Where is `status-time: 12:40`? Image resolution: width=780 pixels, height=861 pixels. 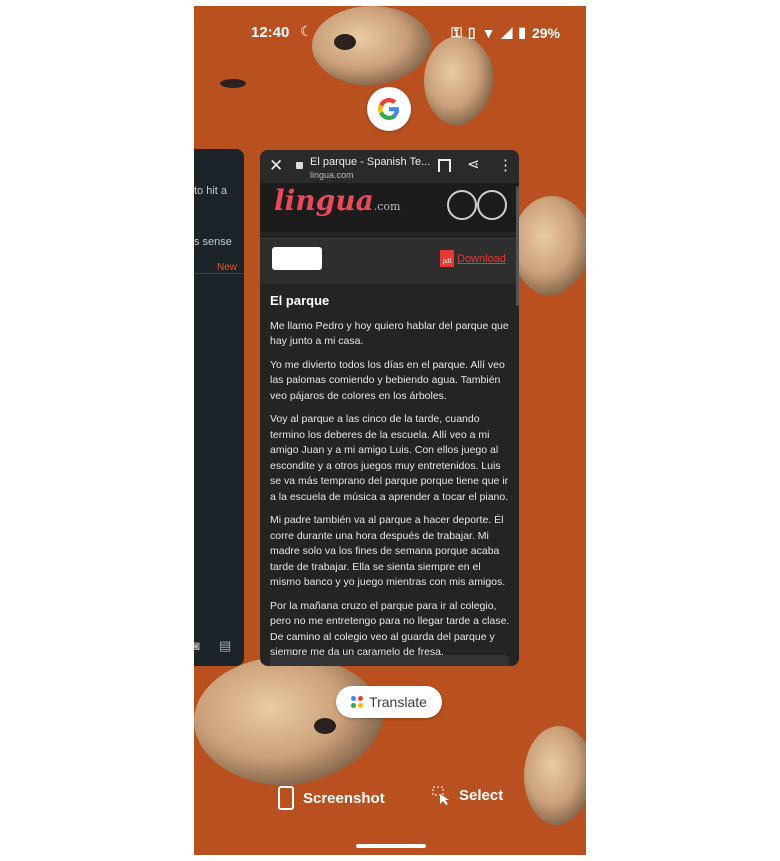
status-time: 12:40 is located at coordinates (270, 32).